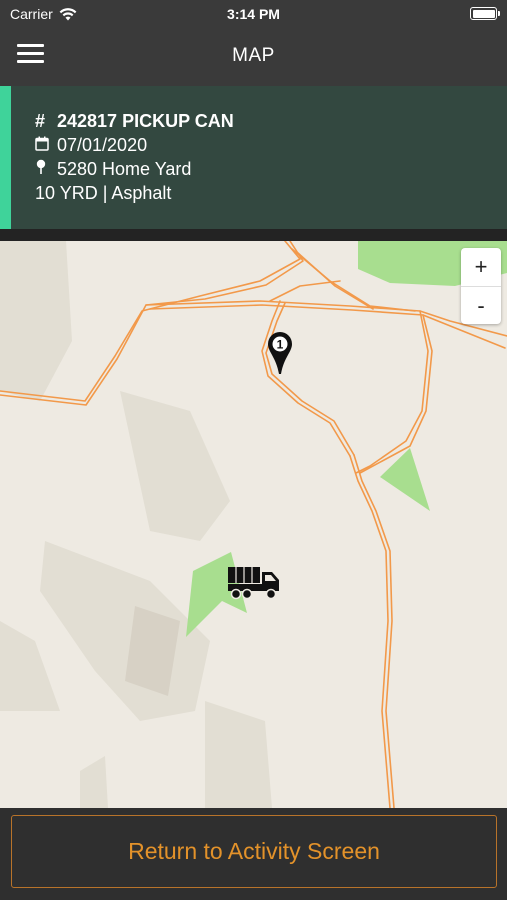 The width and height of the screenshot is (507, 900). Describe the element at coordinates (124, 169) in the screenshot. I see `job-location: 5280 Home Yard` at that location.